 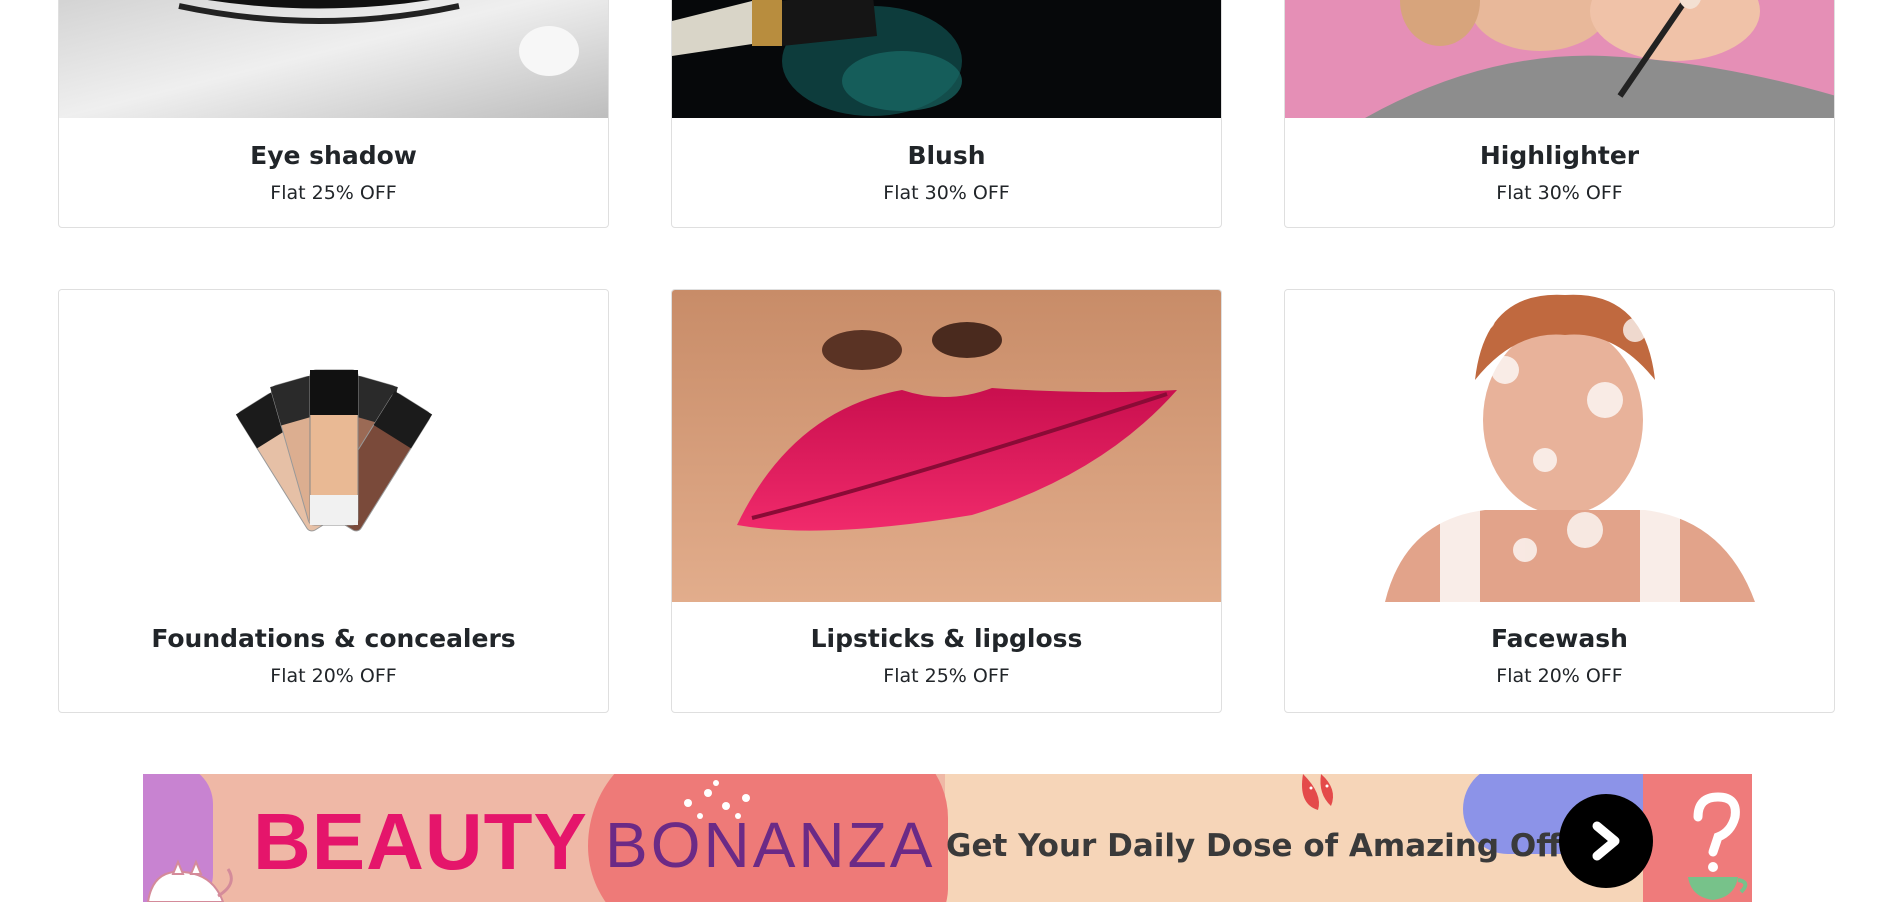 I want to click on card-body: Lipsticks & lipgloss Flat 25% OFF, so click(x=946, y=656).